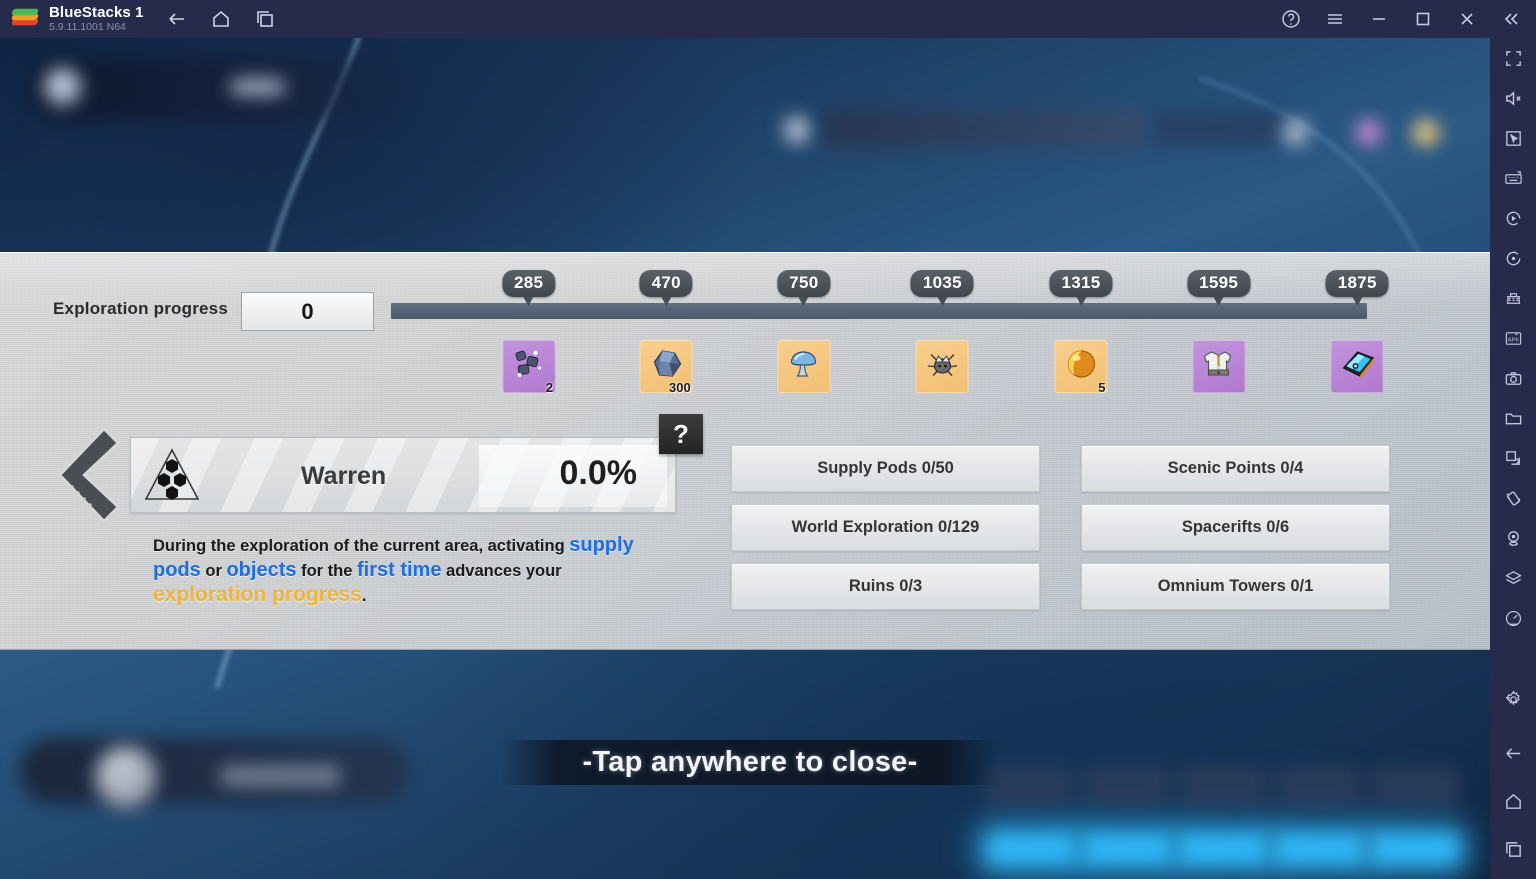 This screenshot has height=879, width=1536. Describe the element at coordinates (598, 473) in the screenshot. I see `region-percent: 0.0%` at that location.